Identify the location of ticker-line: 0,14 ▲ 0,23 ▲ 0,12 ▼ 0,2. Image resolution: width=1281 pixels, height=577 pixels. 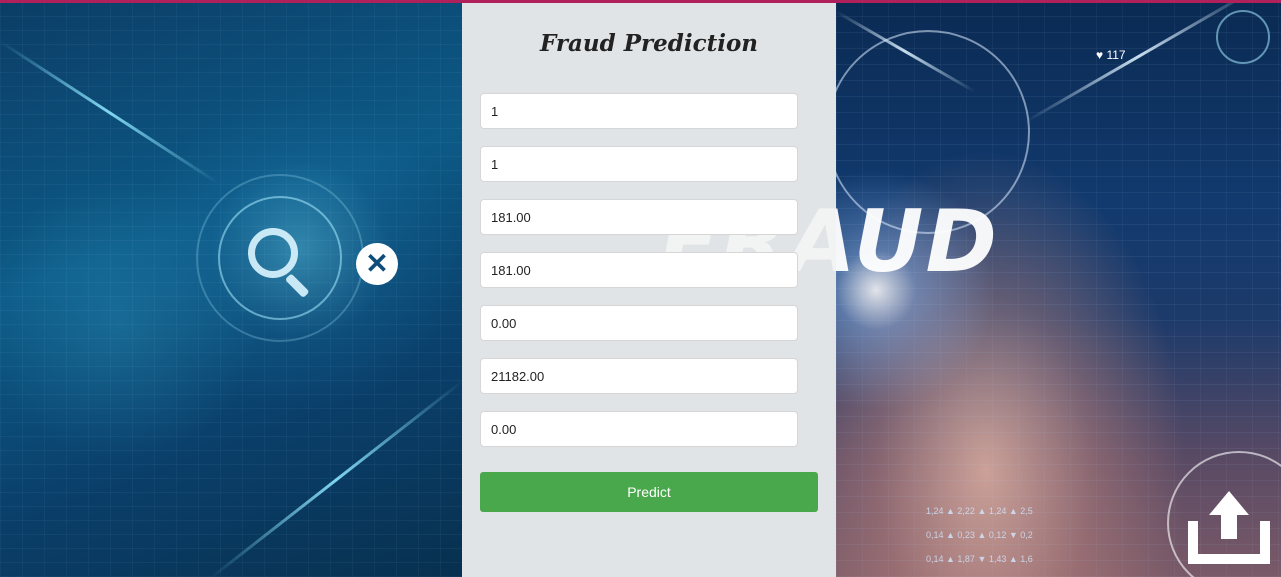
(979, 535).